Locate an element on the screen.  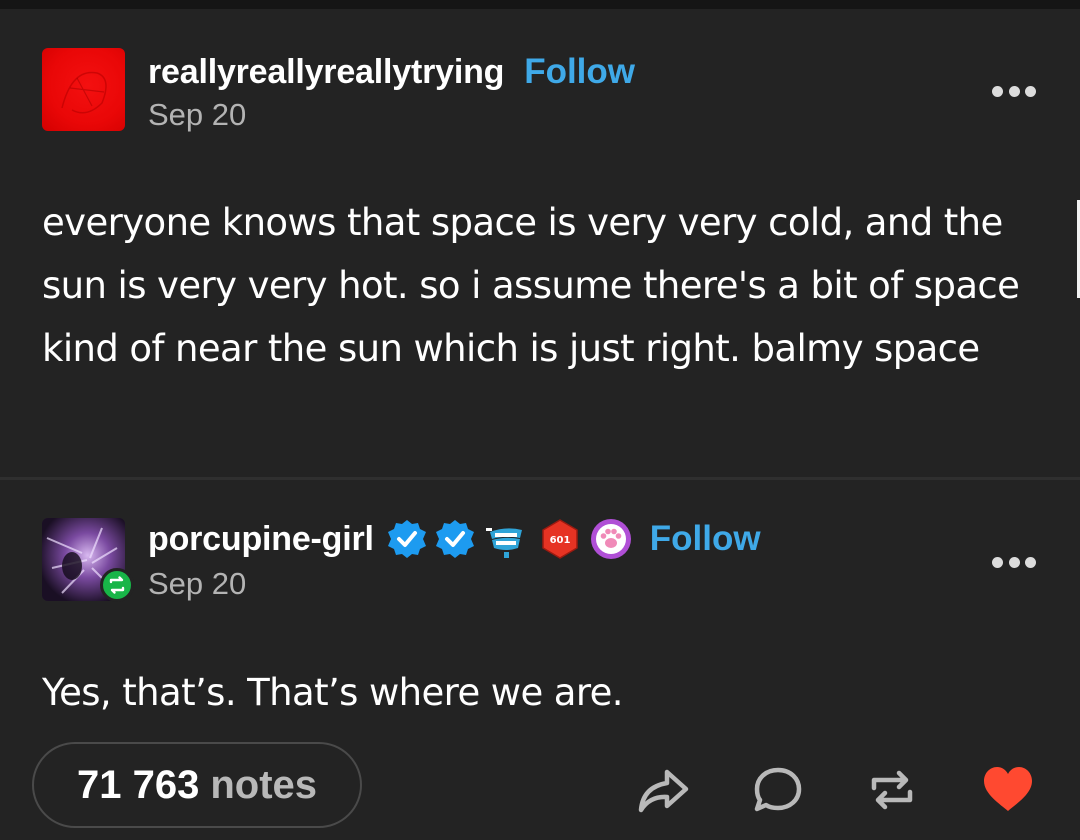
d20-dice-icon: 601 is located at coordinates (560, 539).